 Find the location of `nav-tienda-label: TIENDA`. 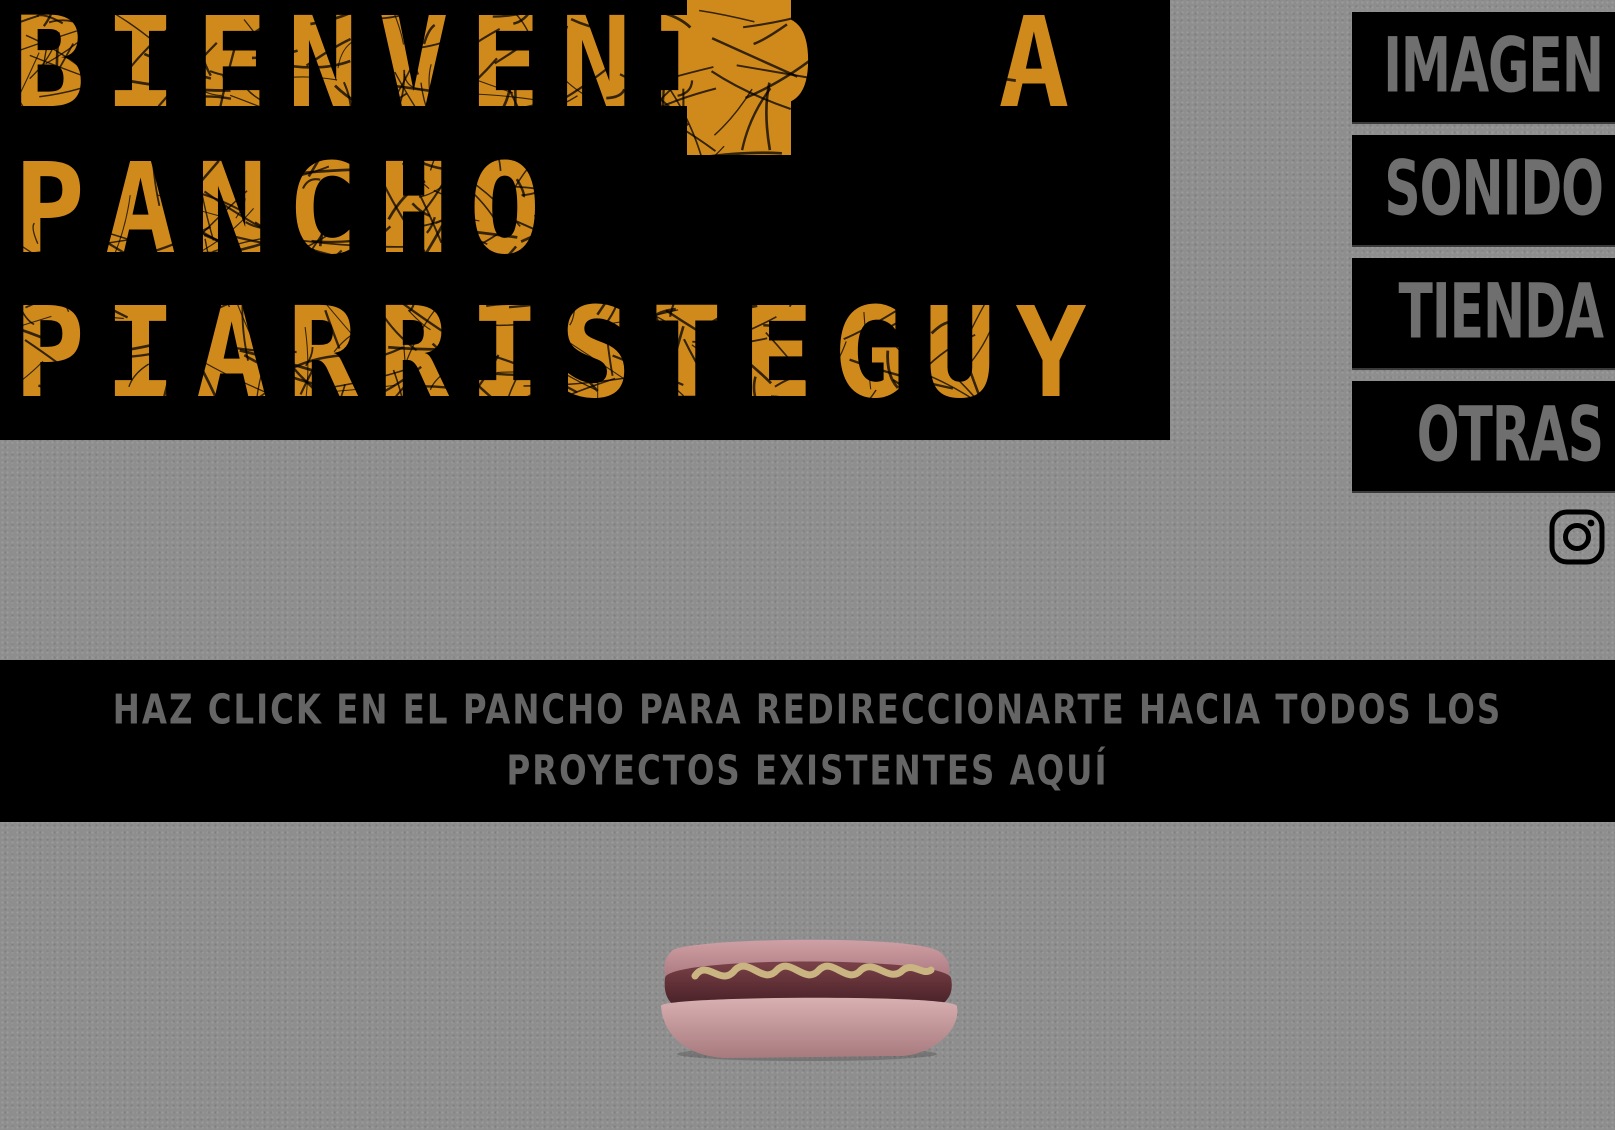

nav-tienda-label: TIENDA is located at coordinates (1501, 312).